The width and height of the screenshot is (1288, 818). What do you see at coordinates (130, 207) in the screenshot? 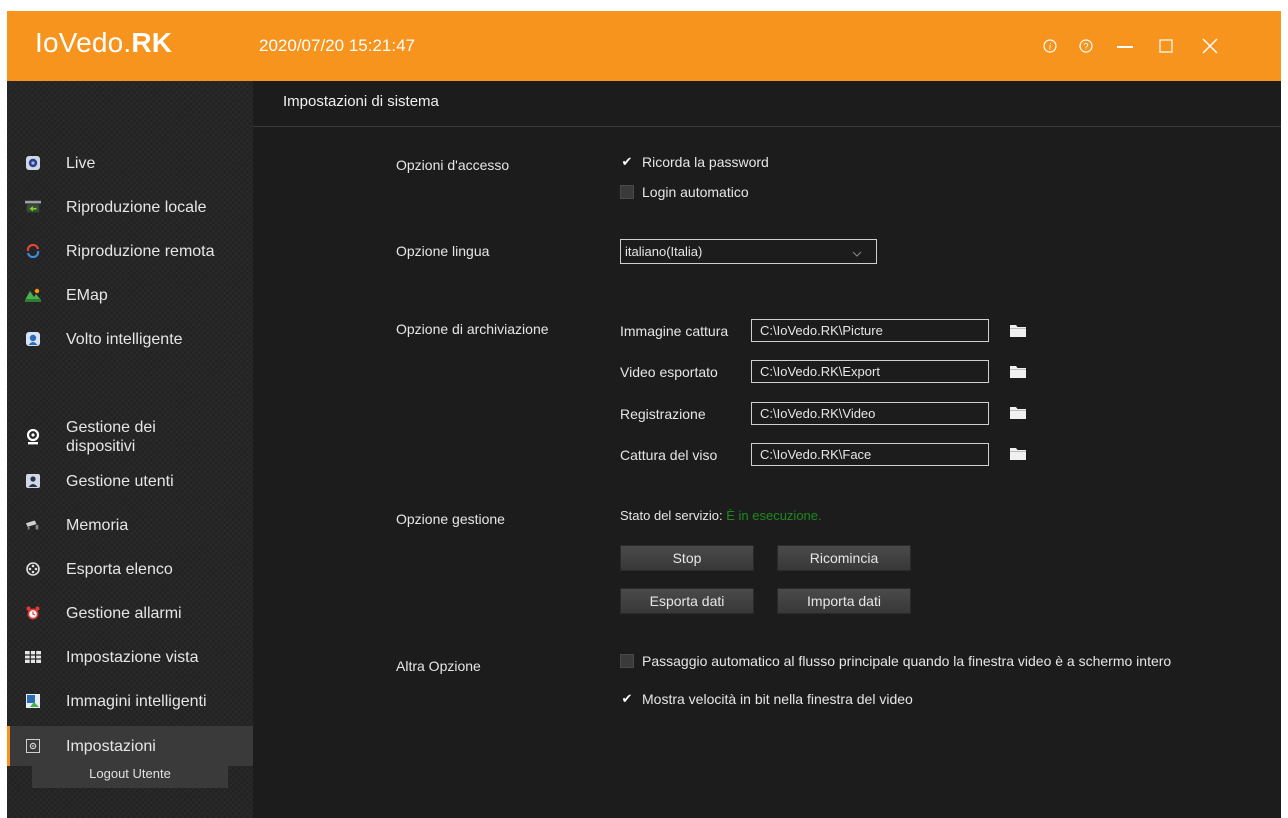
I see `sidebar-item-local-playback: Riproduzione locale` at bounding box center [130, 207].